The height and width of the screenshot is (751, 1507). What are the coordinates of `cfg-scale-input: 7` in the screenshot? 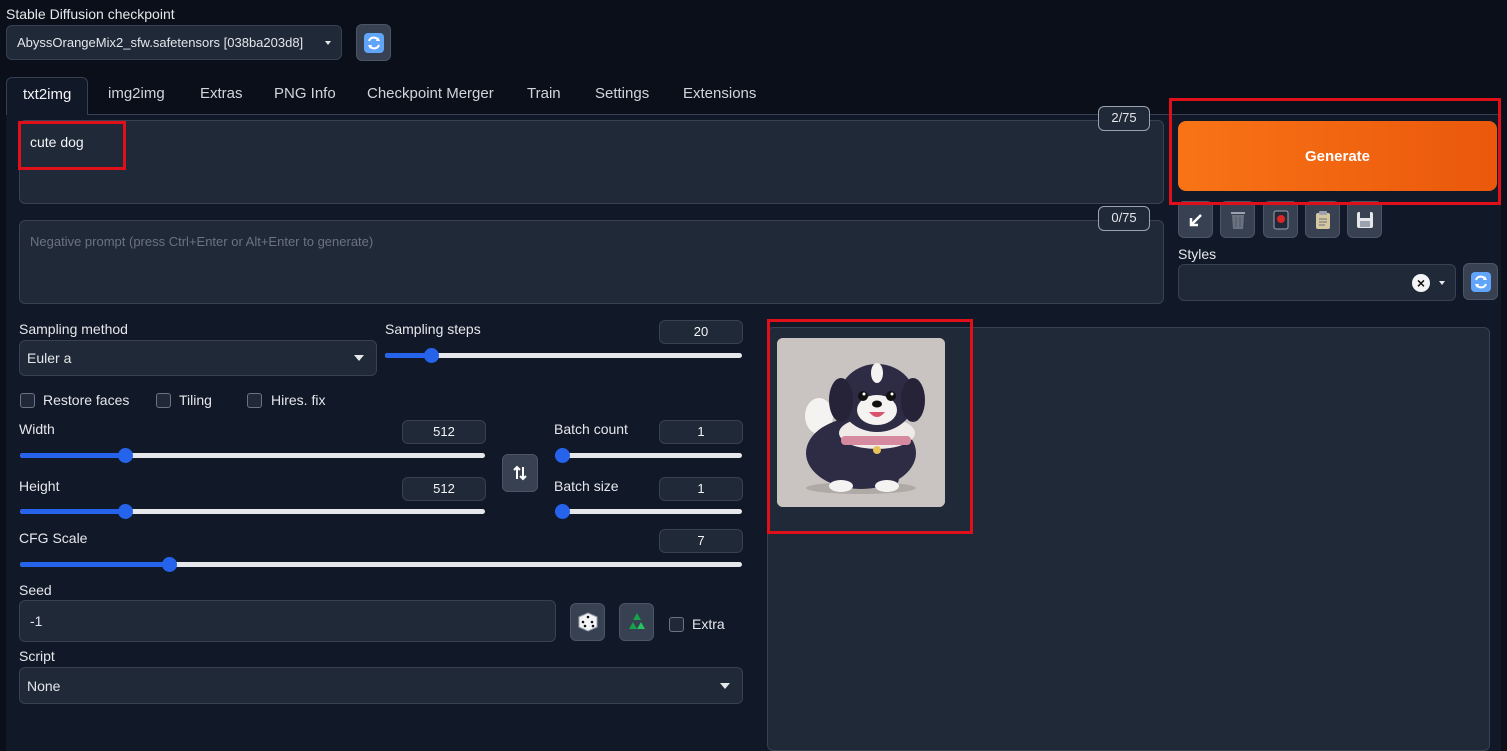 It's located at (701, 541).